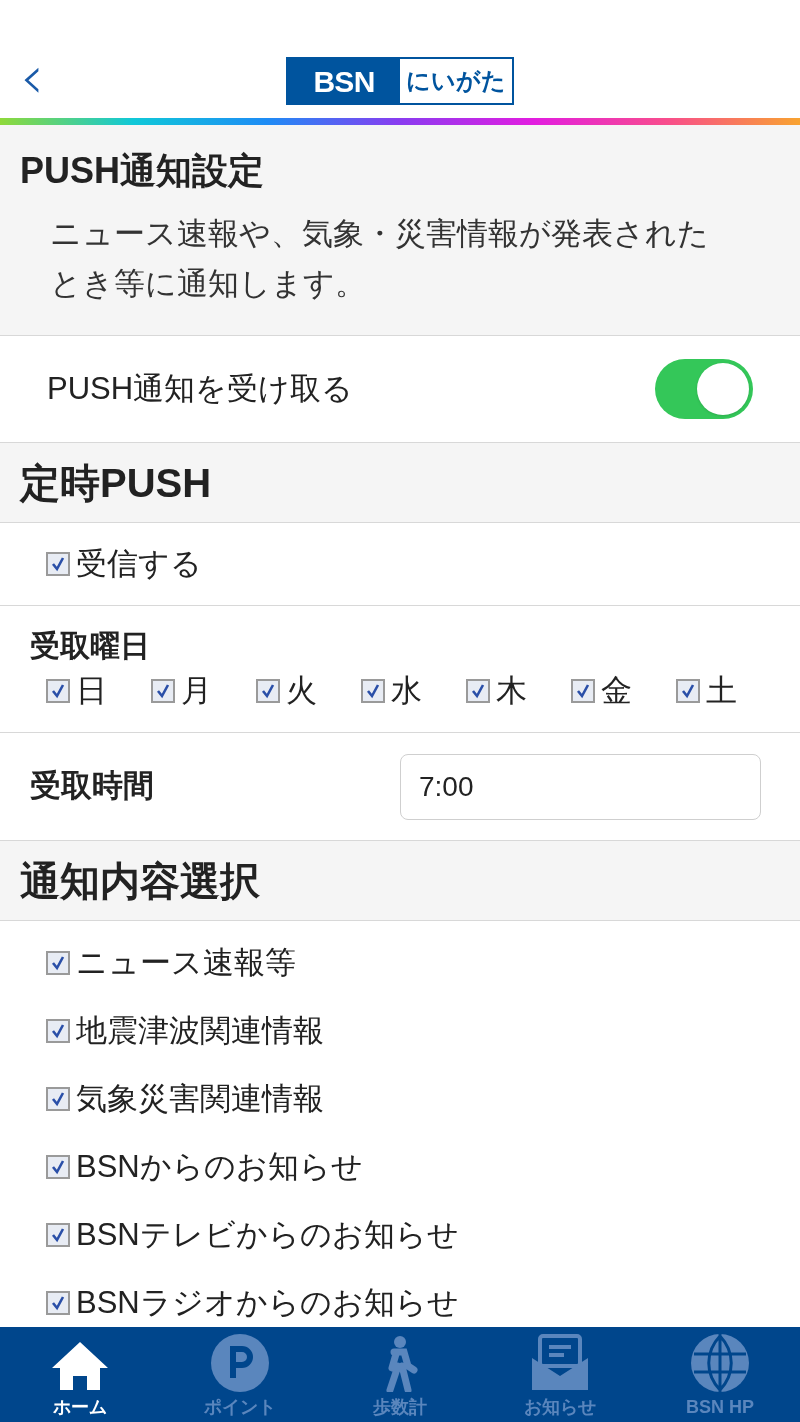 The image size is (800, 1422). What do you see at coordinates (240, 1363) in the screenshot?
I see `parking-icon` at bounding box center [240, 1363].